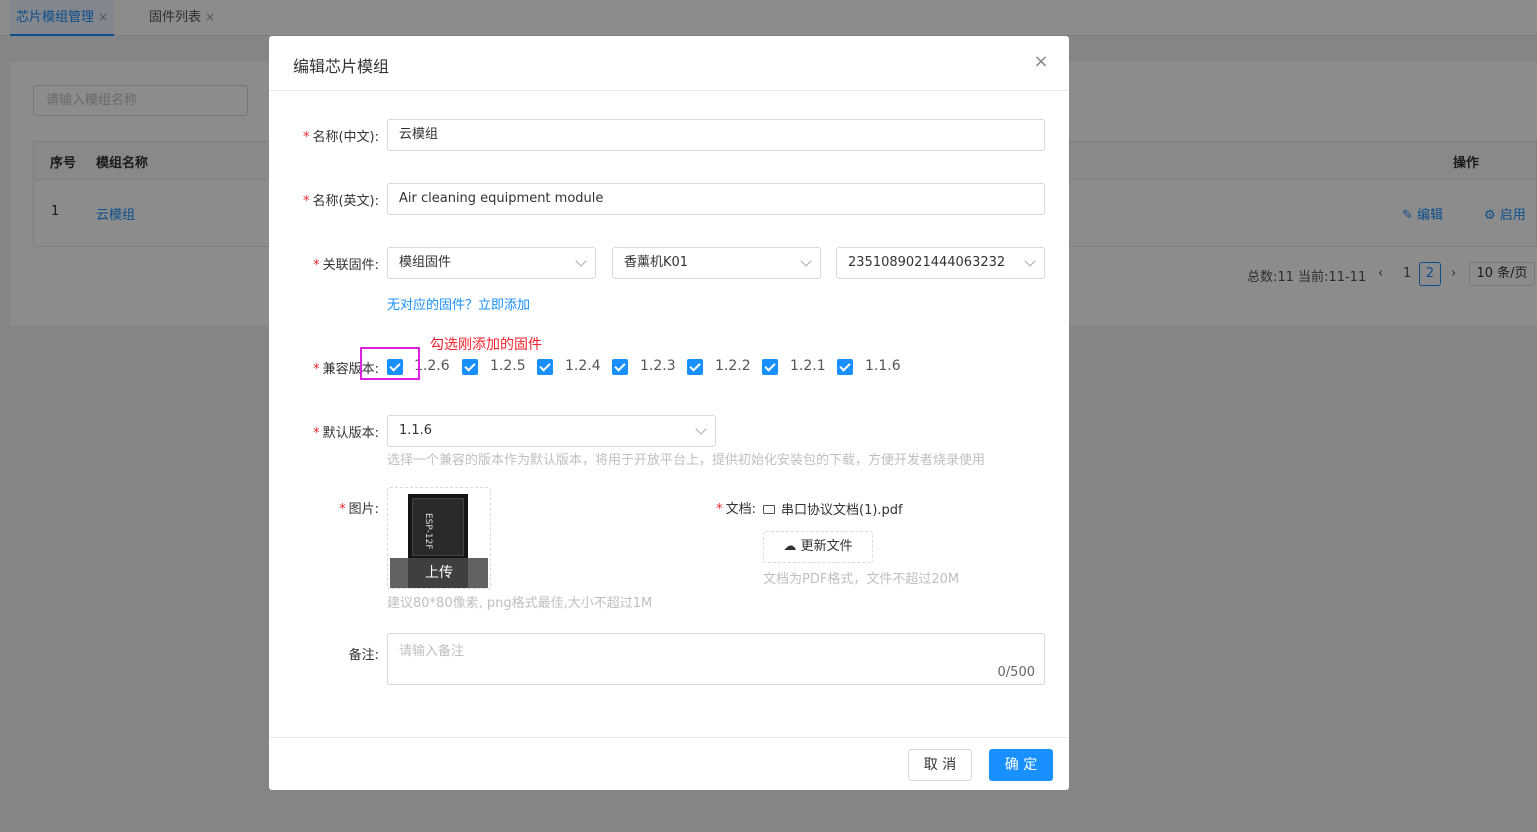  I want to click on upload-cloud-icon: ☁, so click(792, 546).